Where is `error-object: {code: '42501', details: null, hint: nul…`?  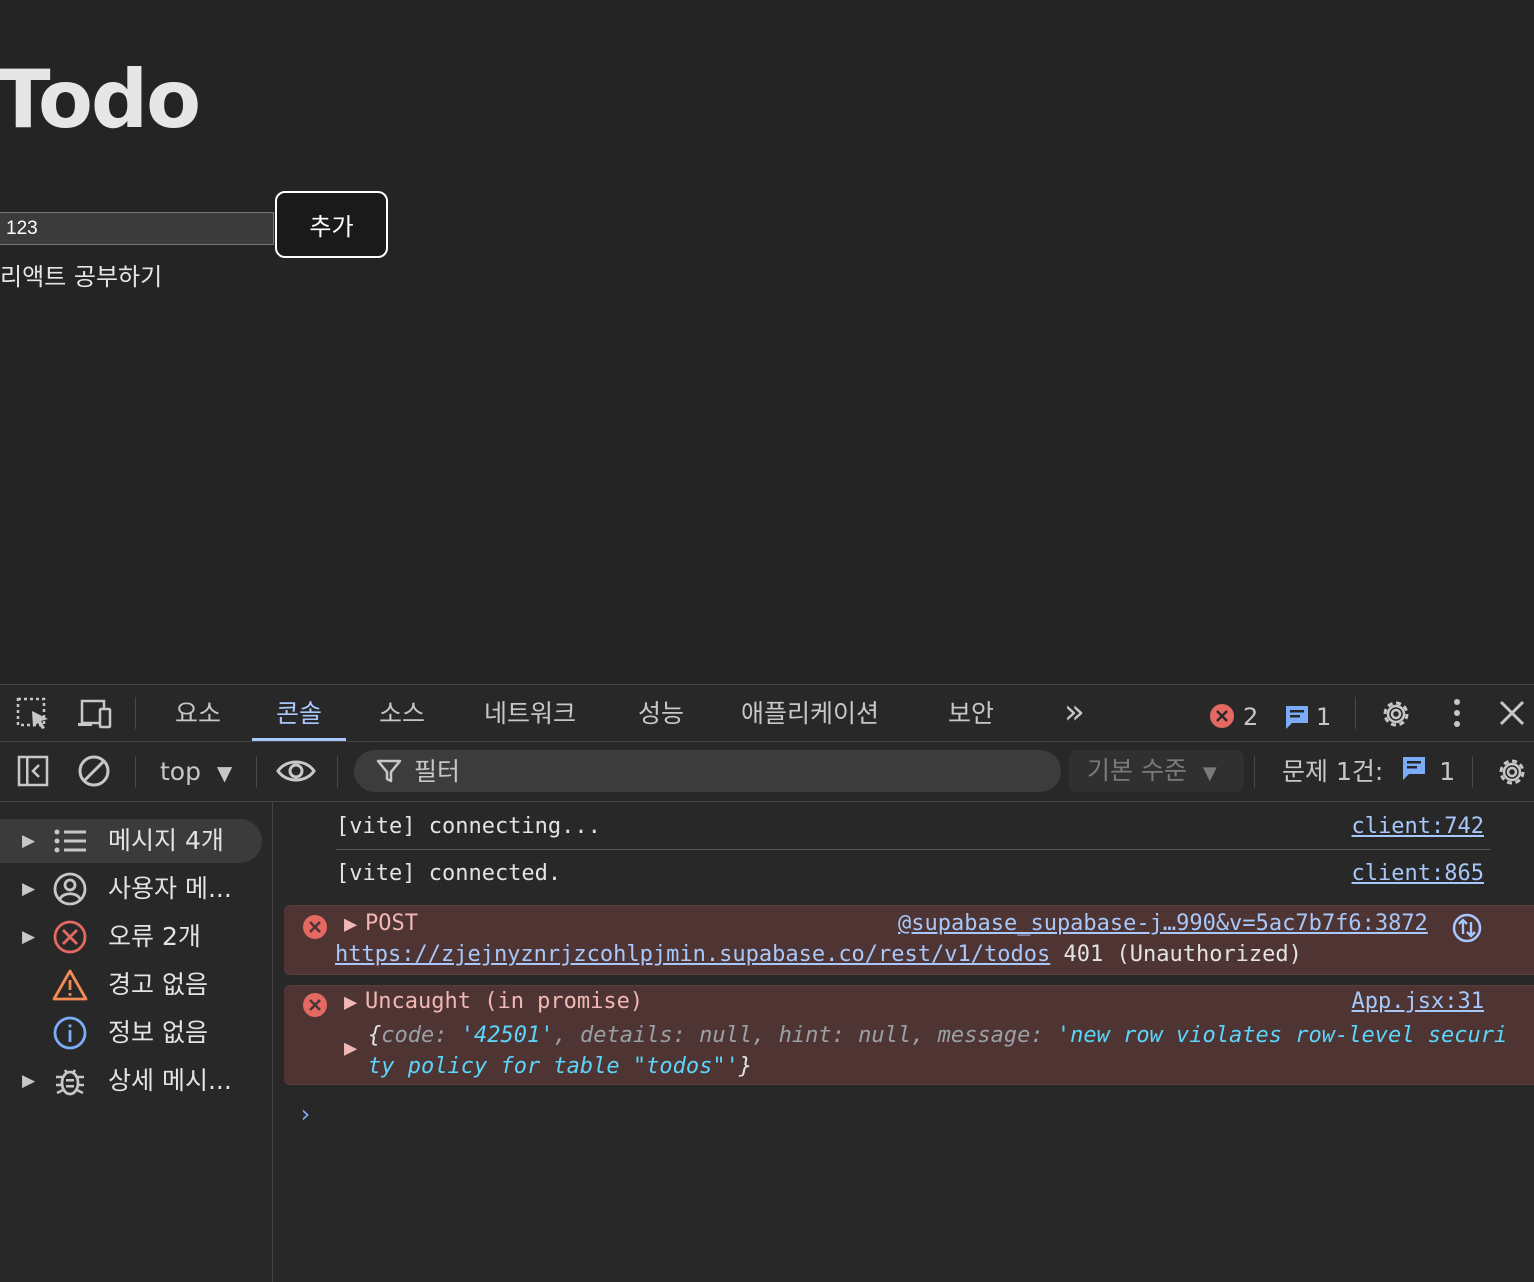
error-object: {code: '42501', details: null, hint: nul… is located at coordinates (937, 1051).